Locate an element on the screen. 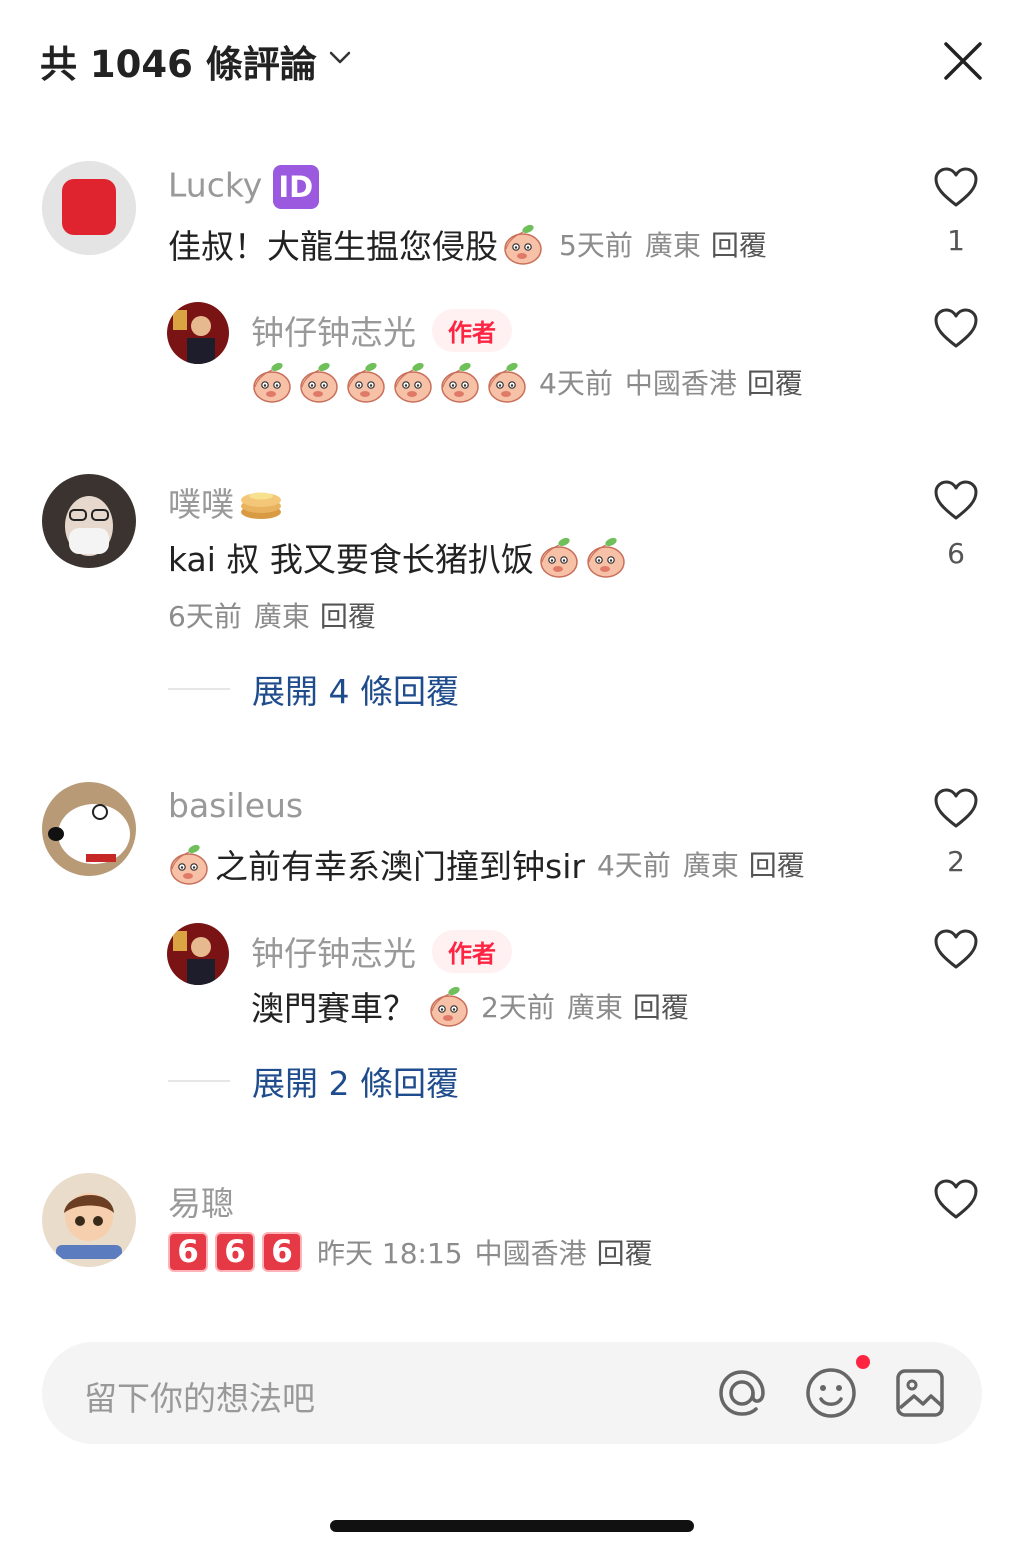 This screenshot has height=1555, width=1024. reply-text: 澳門賽車？ 2天前 廣東 回覆 is located at coordinates (470, 1006).